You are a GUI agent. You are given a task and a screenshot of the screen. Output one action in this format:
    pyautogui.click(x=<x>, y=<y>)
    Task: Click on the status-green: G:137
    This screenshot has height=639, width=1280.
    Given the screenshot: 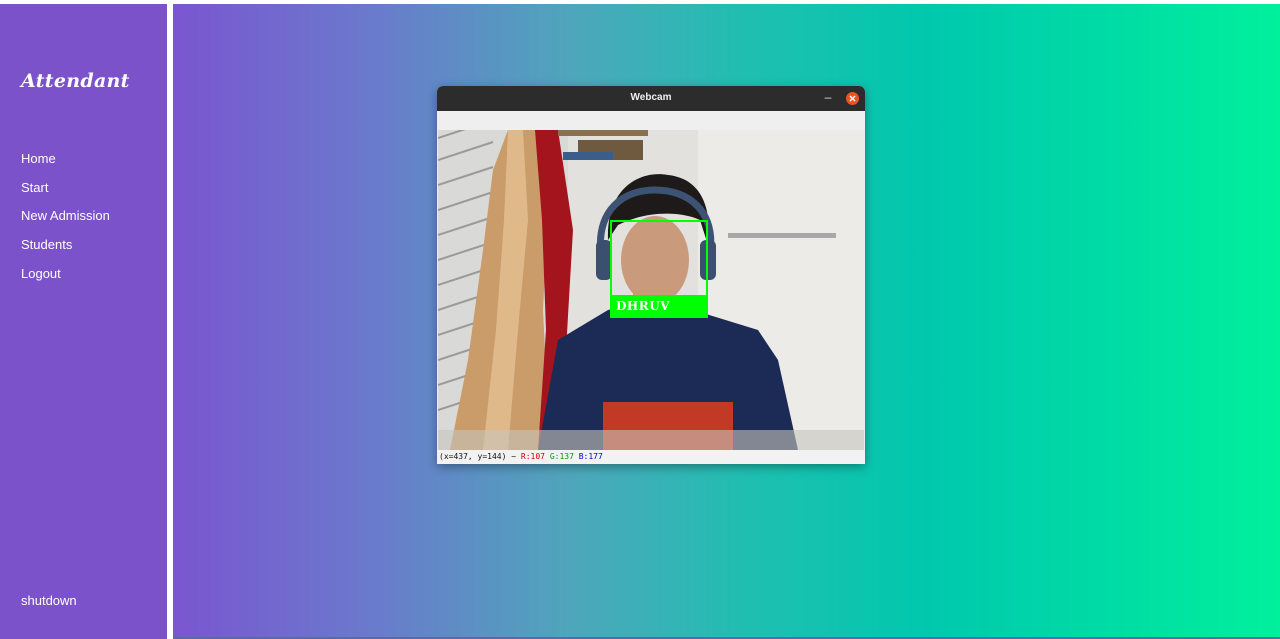 What is the action you would take?
    pyautogui.click(x=561, y=456)
    